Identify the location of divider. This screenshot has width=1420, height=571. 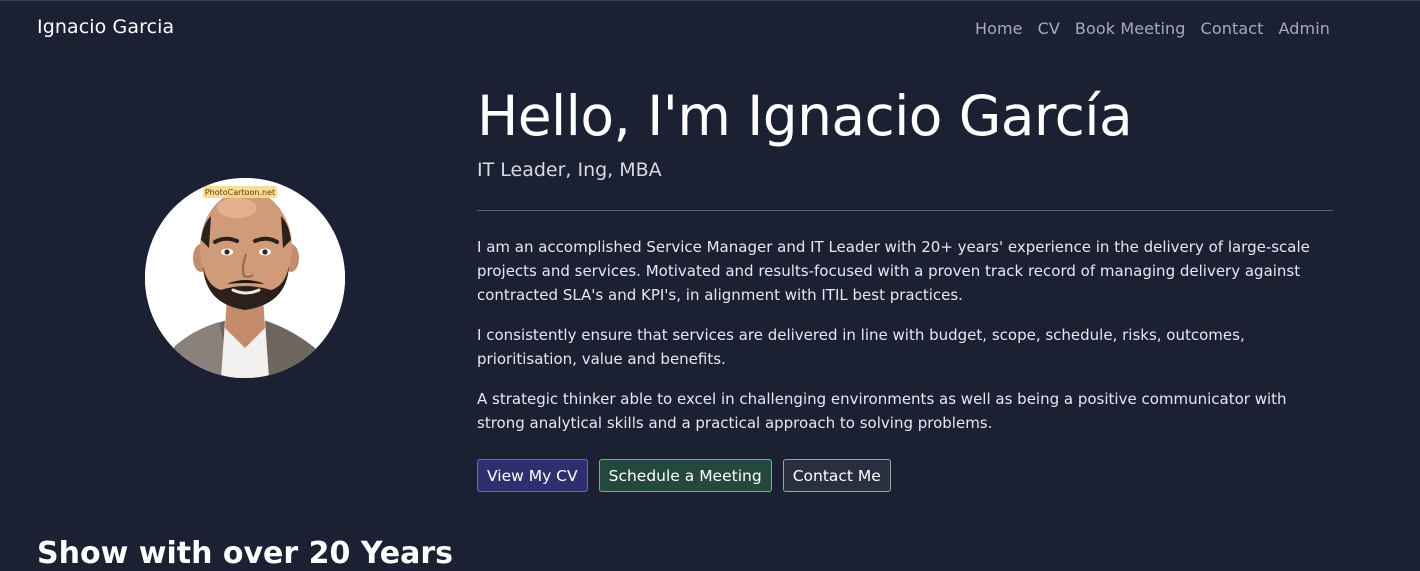
(905, 210).